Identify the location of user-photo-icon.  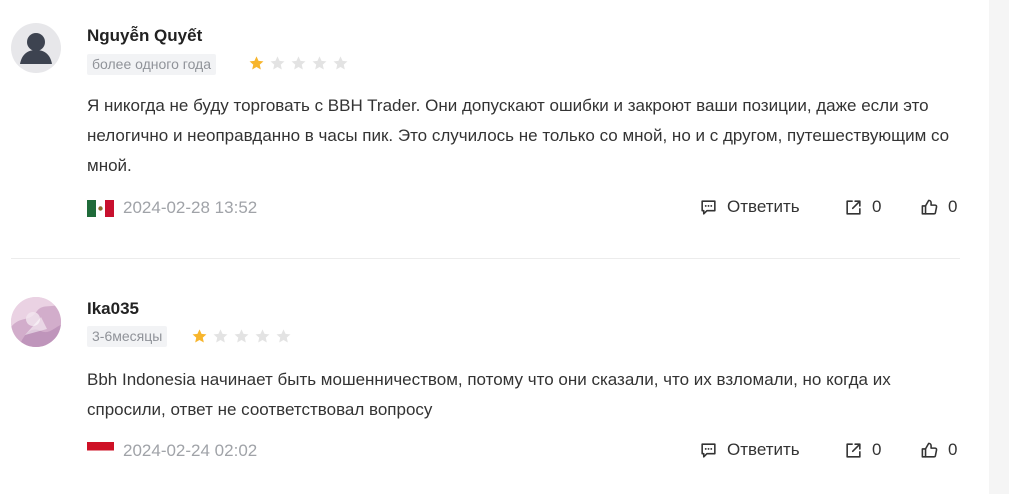
(36, 322).